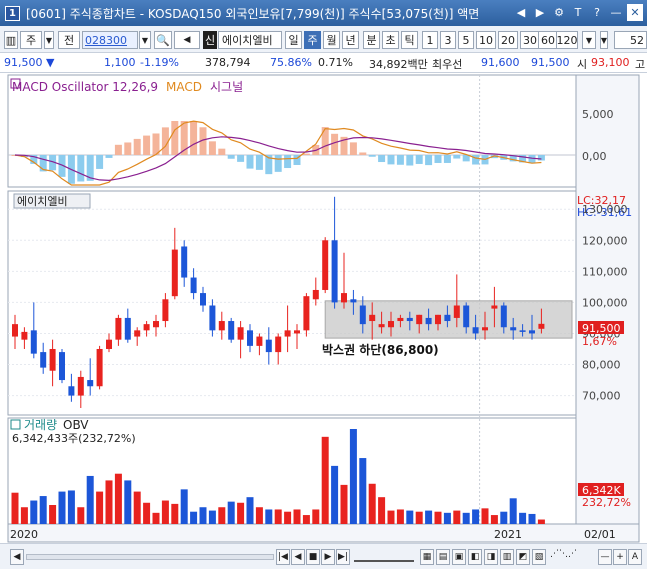  I want to click on zoom-slider, so click(384, 557).